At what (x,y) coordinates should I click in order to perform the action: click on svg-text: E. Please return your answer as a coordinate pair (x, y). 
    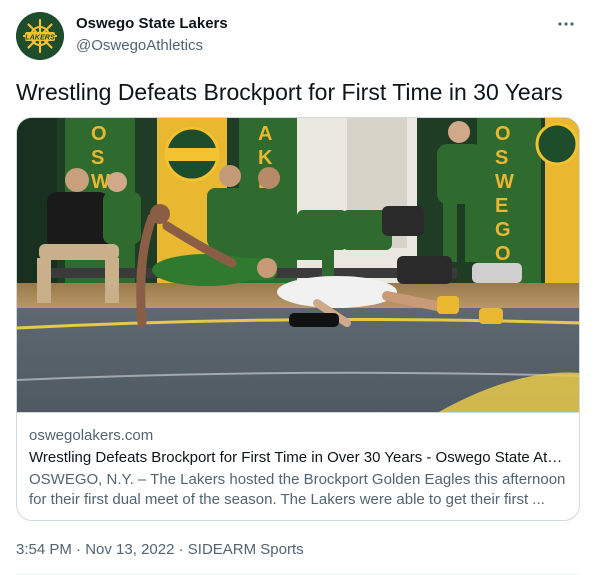
    Looking at the image, I should click on (501, 206).